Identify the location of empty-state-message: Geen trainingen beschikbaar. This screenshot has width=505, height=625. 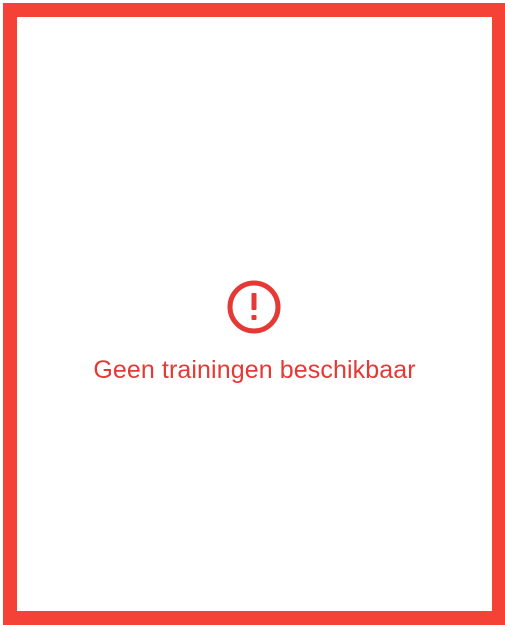
(254, 370).